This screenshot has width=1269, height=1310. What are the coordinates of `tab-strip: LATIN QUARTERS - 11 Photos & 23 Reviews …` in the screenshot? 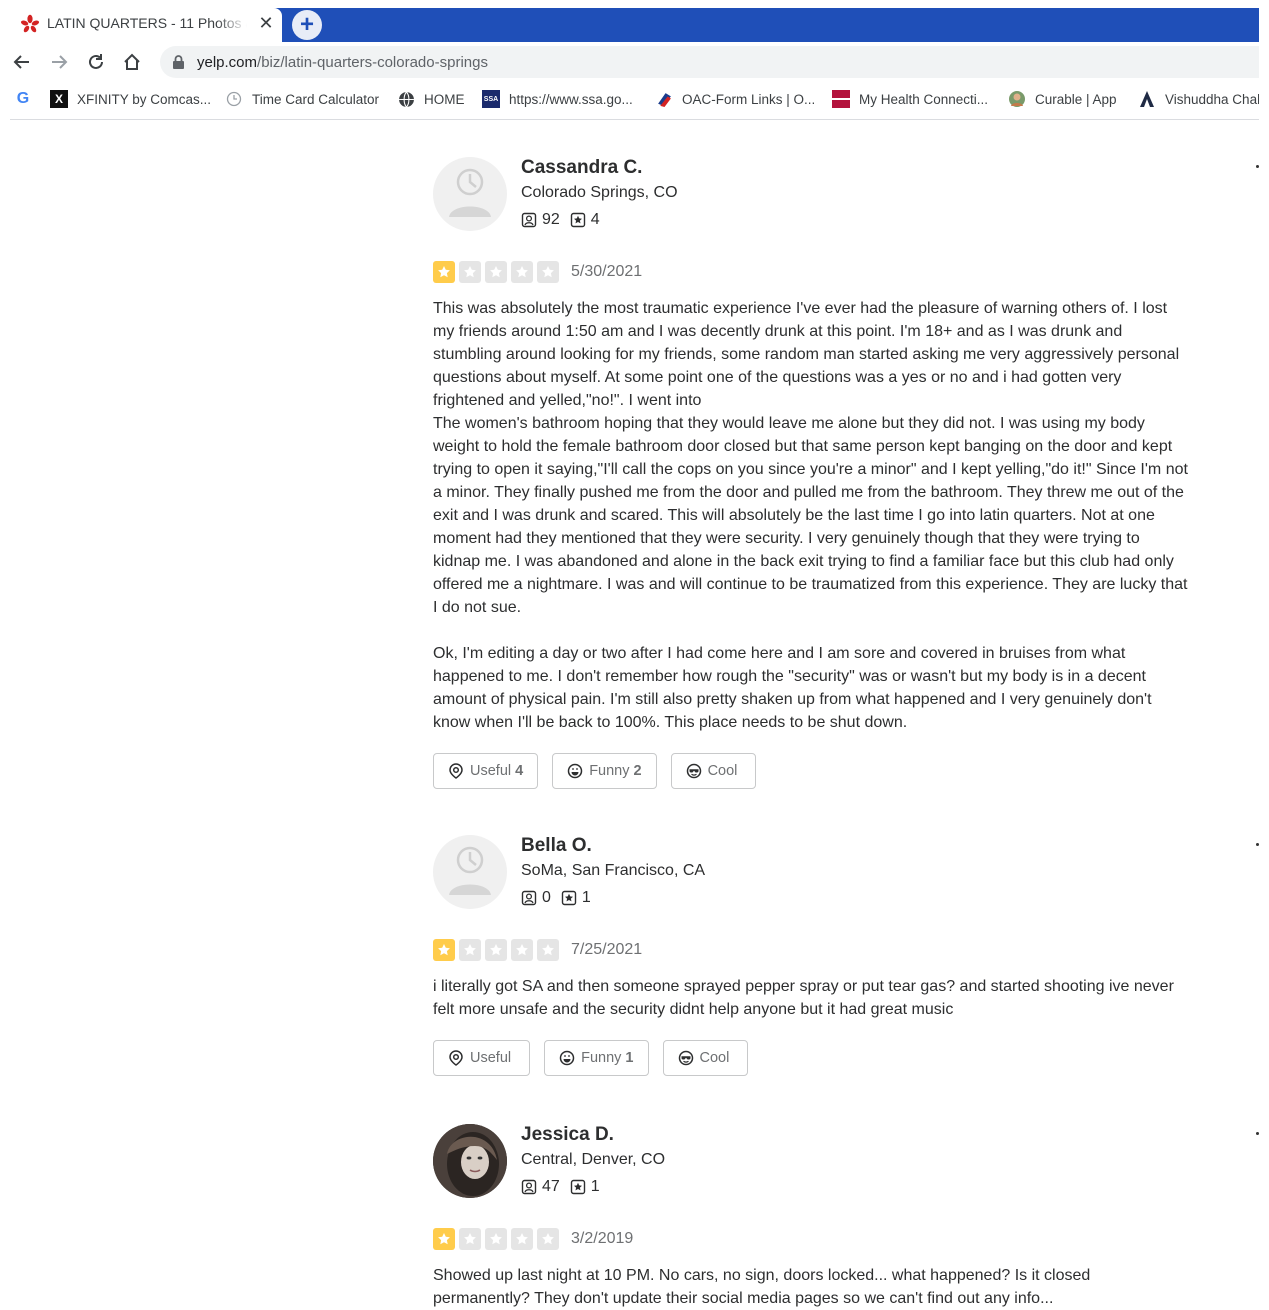 It's located at (634, 25).